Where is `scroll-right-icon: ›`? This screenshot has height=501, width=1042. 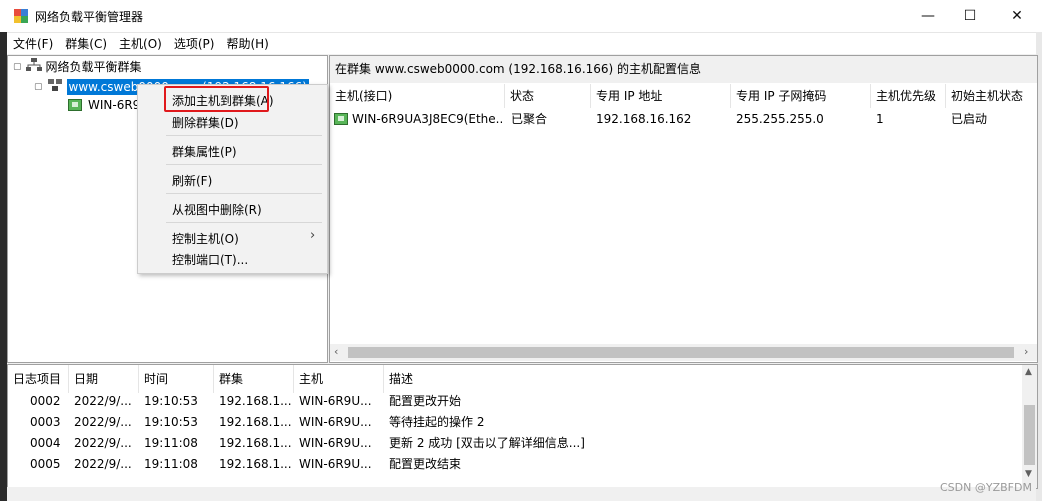 scroll-right-icon: › is located at coordinates (1026, 351).